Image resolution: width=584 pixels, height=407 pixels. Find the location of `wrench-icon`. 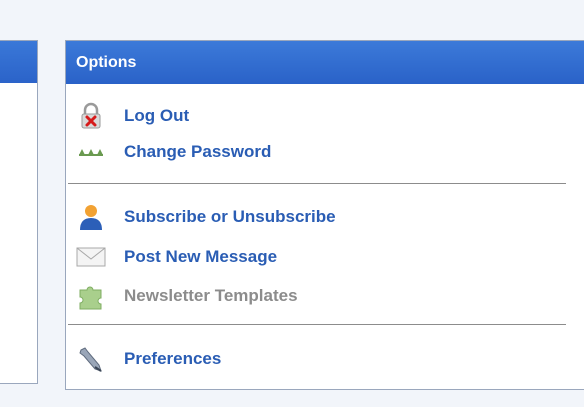

wrench-icon is located at coordinates (91, 359).